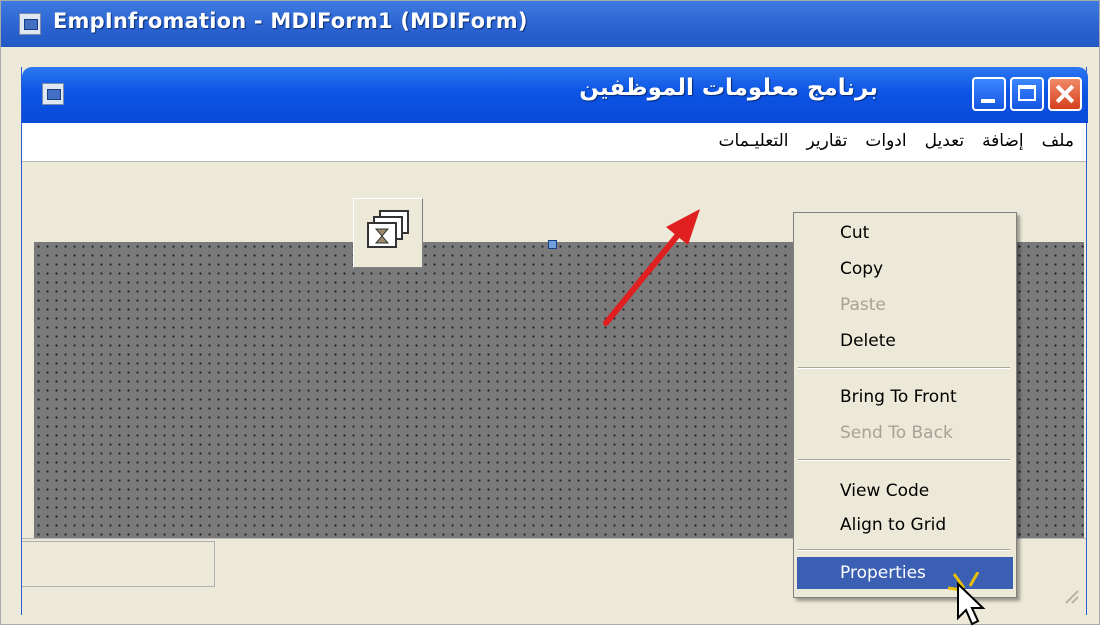 The width and height of the screenshot is (1105, 637). I want to click on menu-reports: تقارير, so click(827, 141).